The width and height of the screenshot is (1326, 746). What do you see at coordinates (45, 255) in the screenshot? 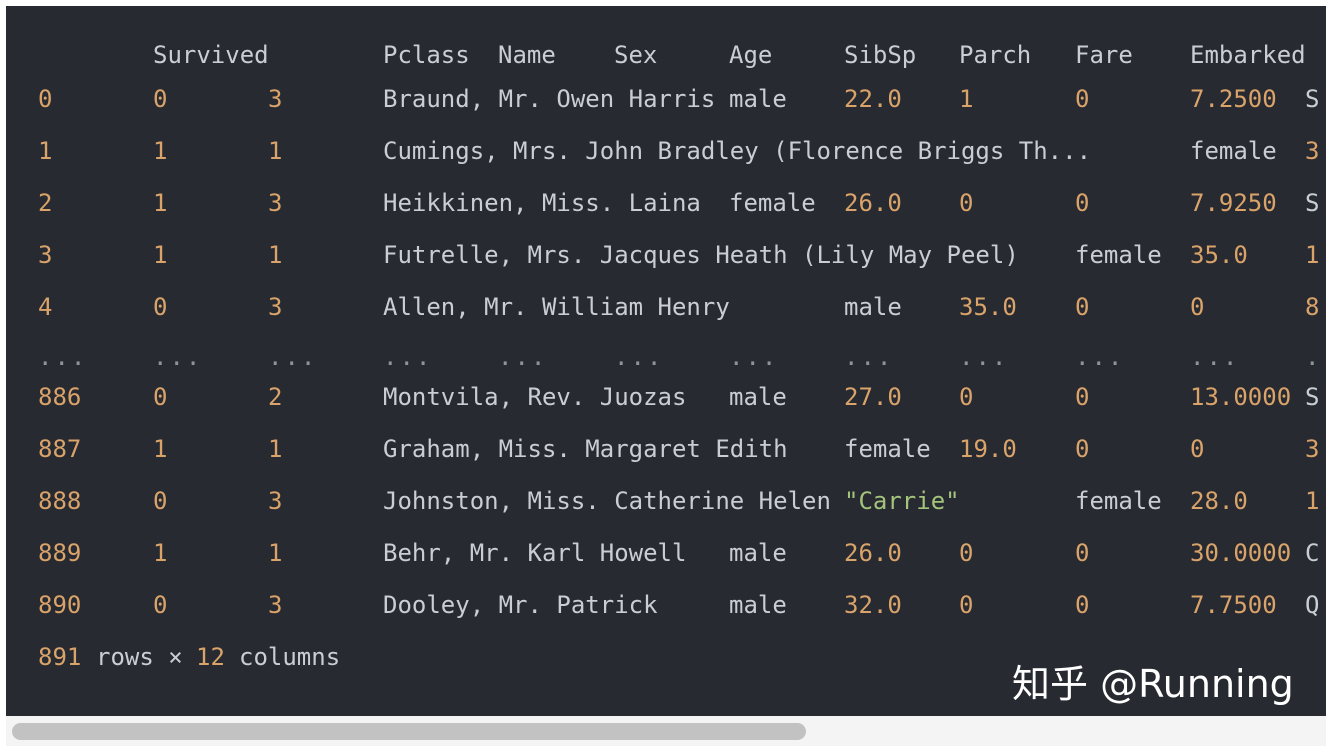
I see `row-index: 3` at bounding box center [45, 255].